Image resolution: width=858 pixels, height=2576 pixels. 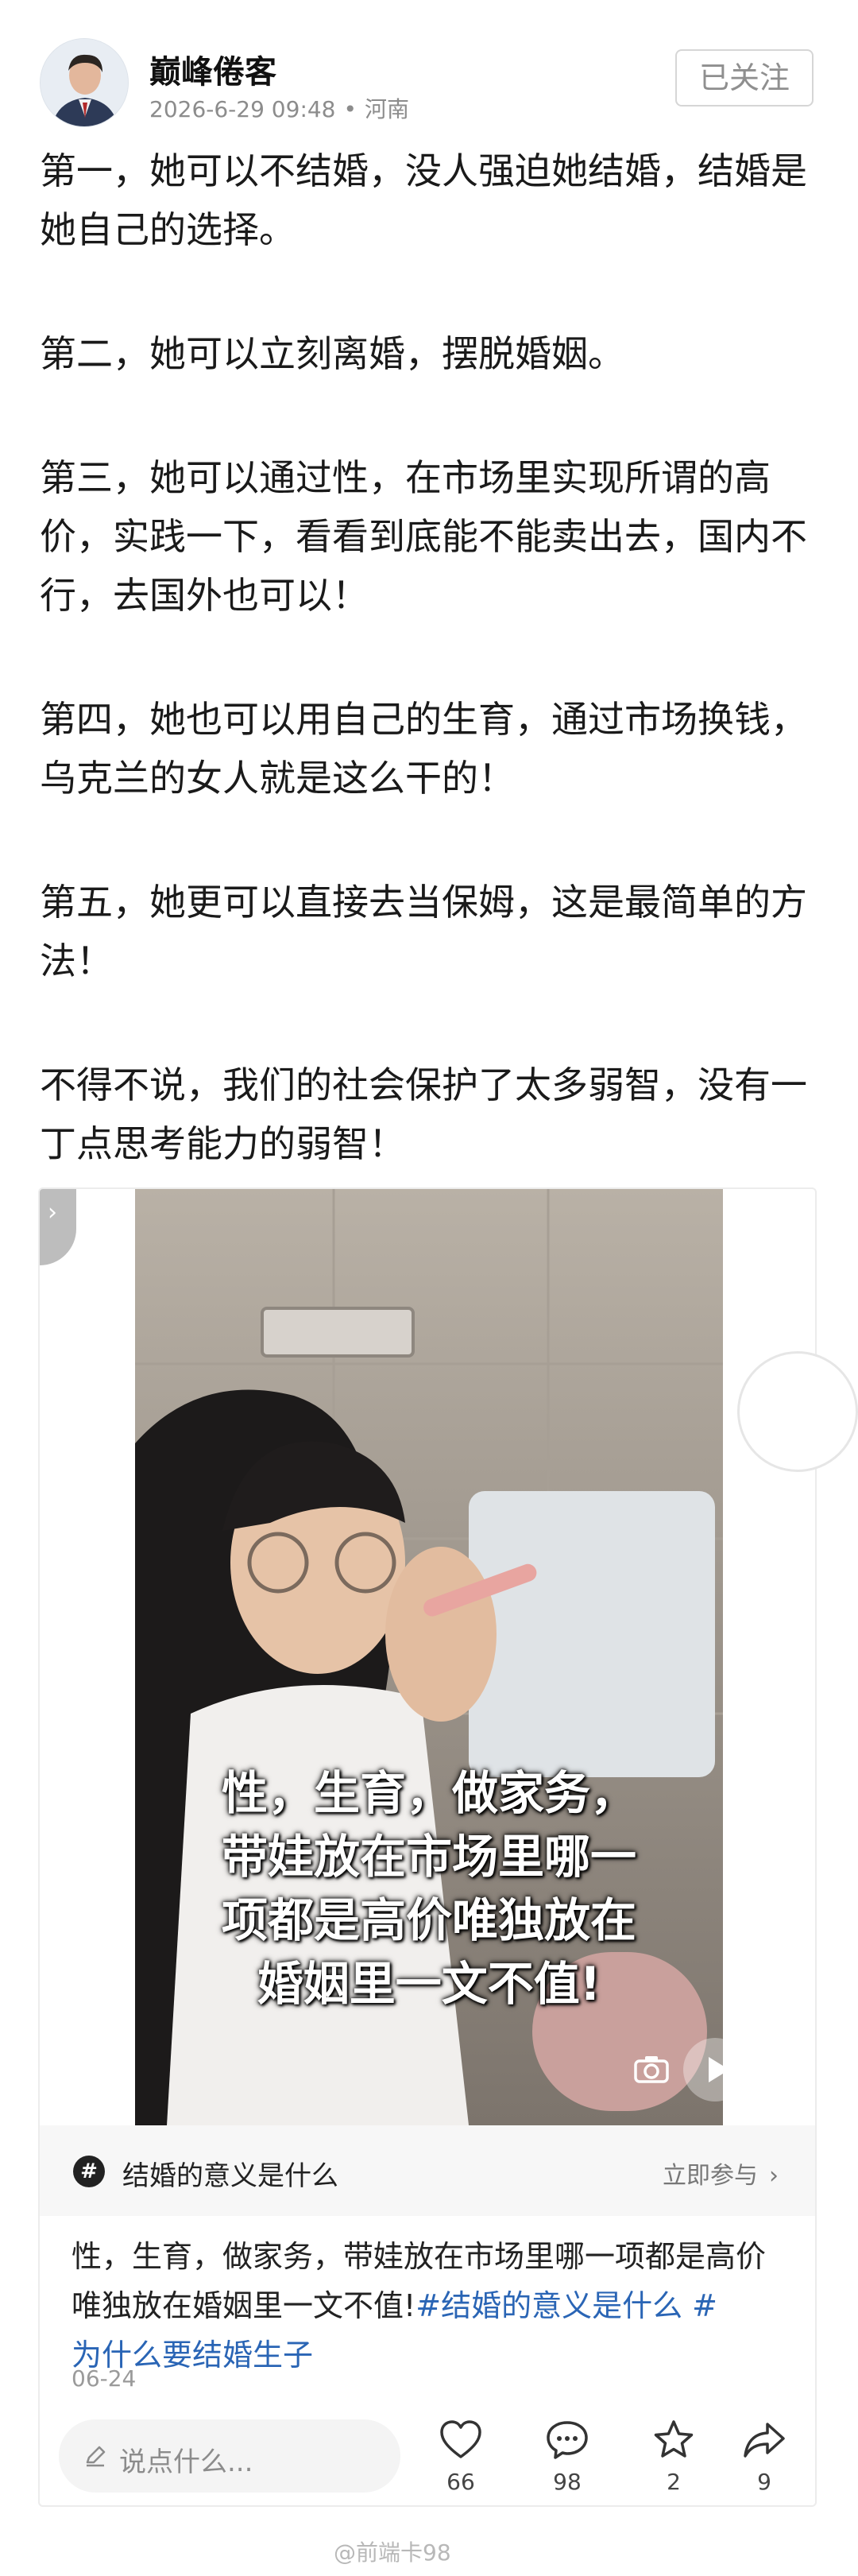 What do you see at coordinates (429, 1984) in the screenshot?
I see `subtitle-line: 婚姻里一文不值!` at bounding box center [429, 1984].